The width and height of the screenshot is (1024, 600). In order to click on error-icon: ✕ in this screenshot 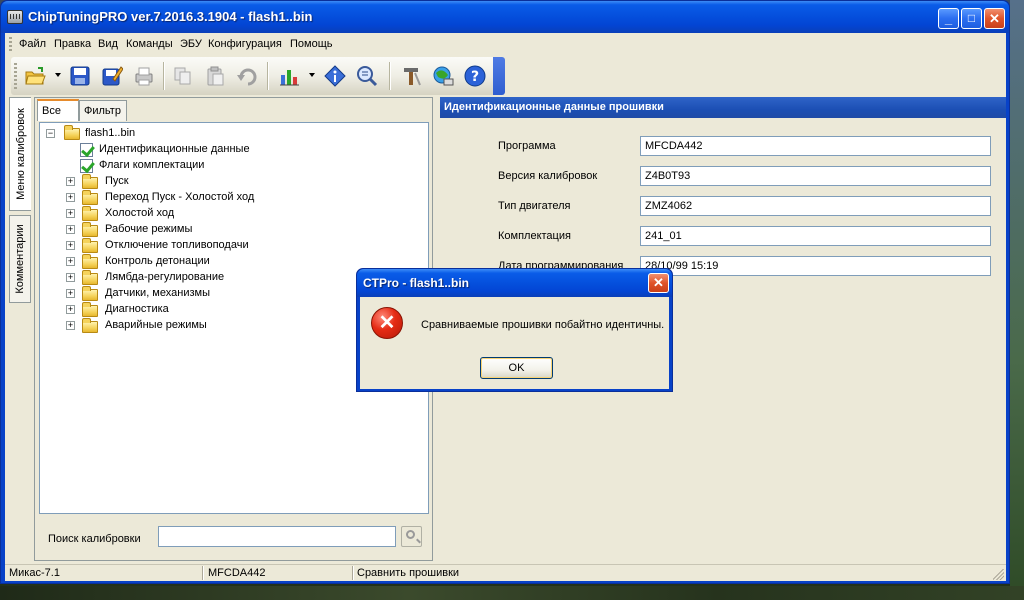, I will do `click(387, 323)`.